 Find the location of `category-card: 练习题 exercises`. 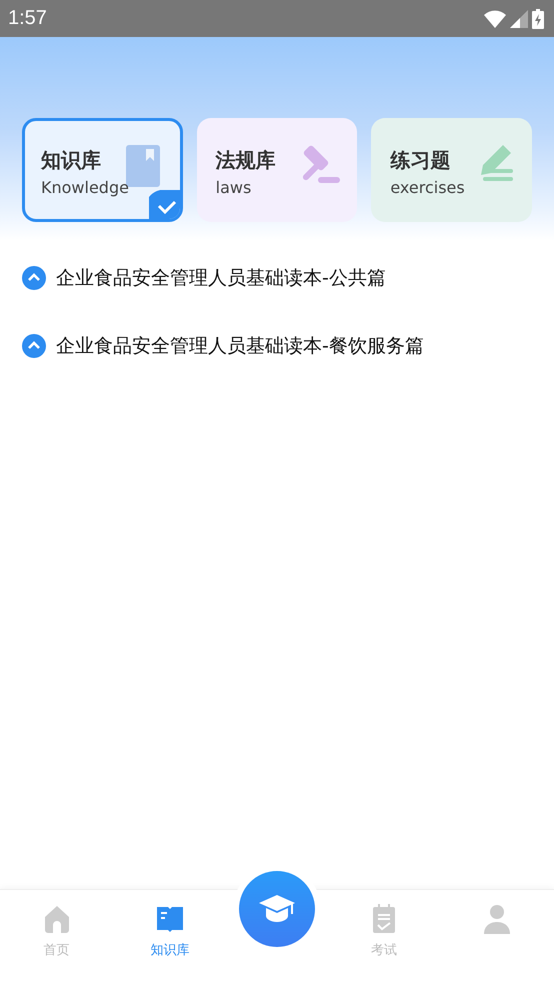

category-card: 练习题 exercises is located at coordinates (451, 170).